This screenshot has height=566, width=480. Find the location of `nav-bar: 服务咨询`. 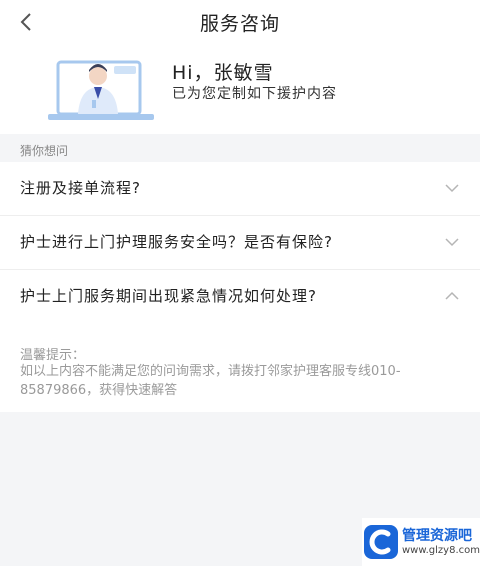

nav-bar: 服务咨询 is located at coordinates (240, 22).